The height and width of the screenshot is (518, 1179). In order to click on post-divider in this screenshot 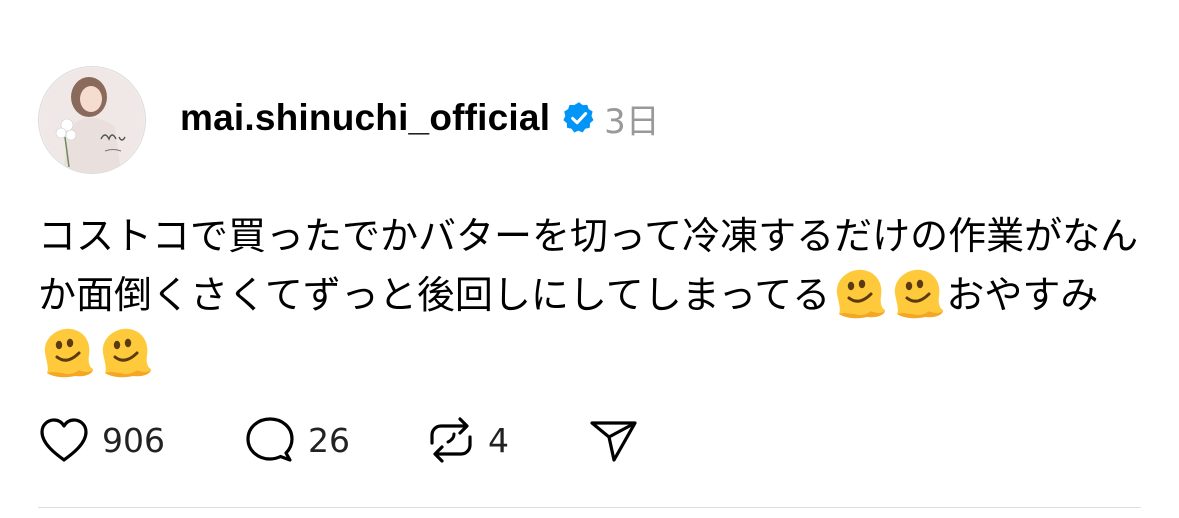, I will do `click(589, 507)`.